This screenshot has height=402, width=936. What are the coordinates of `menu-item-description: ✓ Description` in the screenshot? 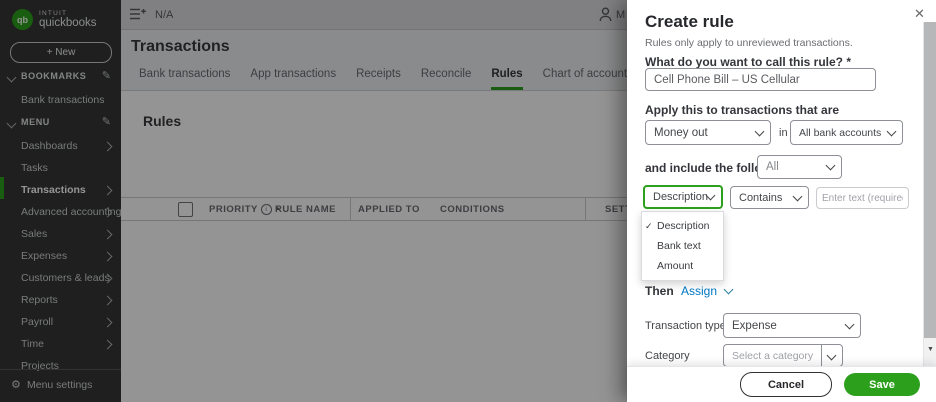 It's located at (682, 226).